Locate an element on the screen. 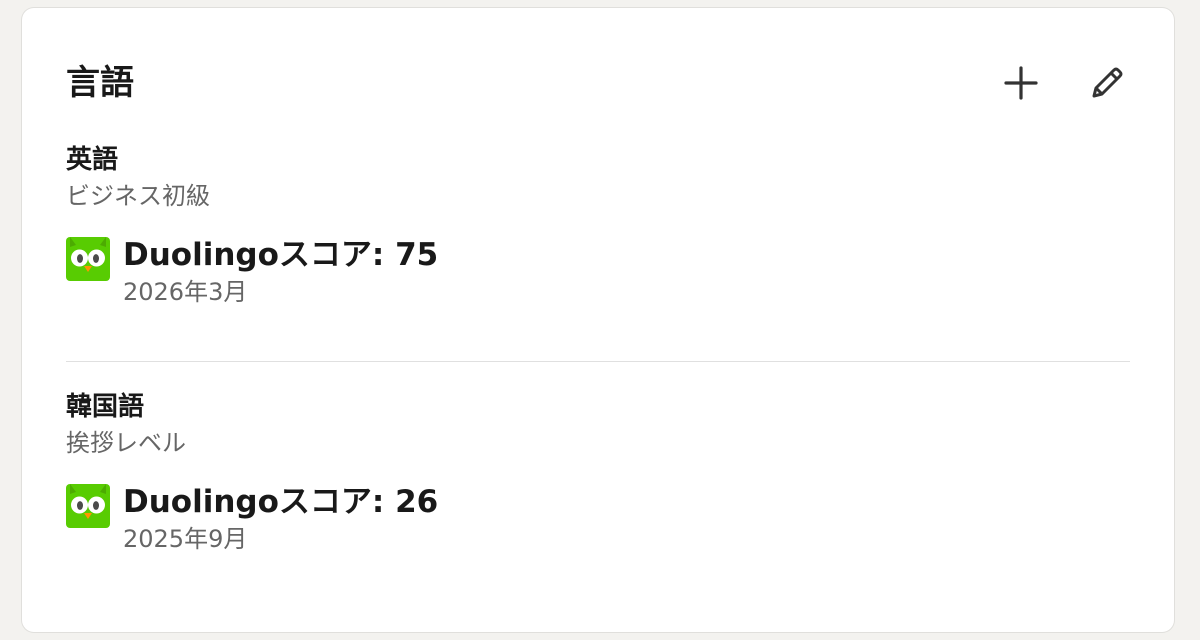 The image size is (1200, 640). add-language-button is located at coordinates (1021, 83).